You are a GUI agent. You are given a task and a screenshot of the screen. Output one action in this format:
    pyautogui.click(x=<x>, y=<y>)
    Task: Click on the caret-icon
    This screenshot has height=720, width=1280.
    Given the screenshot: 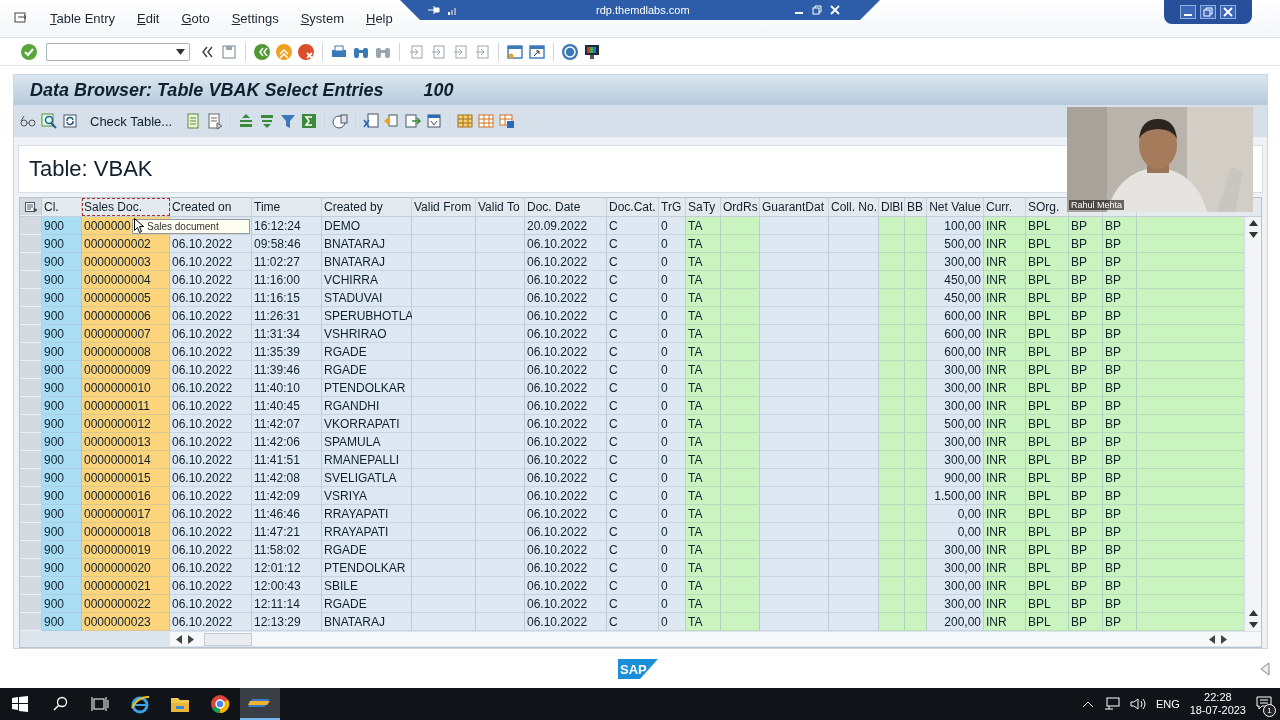 What is the action you would take?
    pyautogui.click(x=1087, y=704)
    